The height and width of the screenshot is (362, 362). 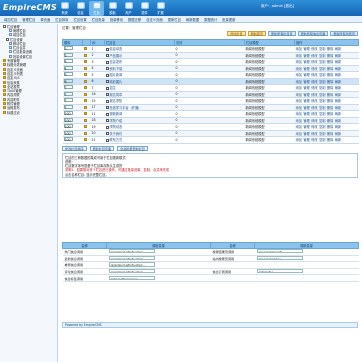 I want to click on order-input: 2, so click(x=68, y=55).